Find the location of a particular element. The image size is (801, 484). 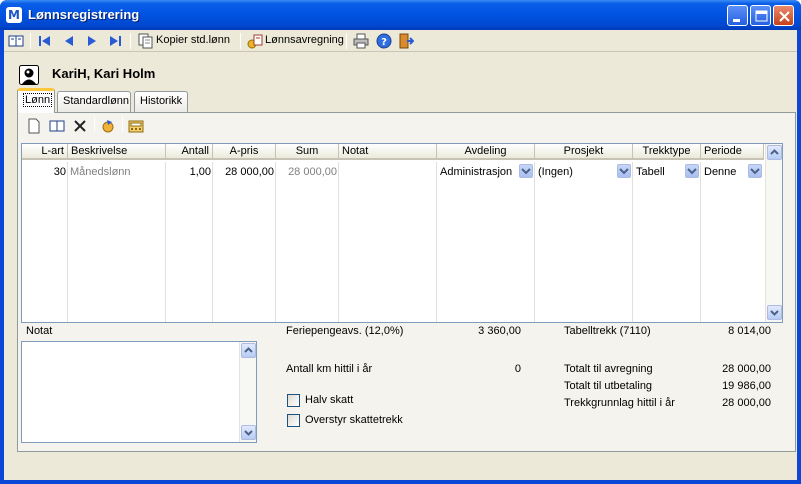

prev-record-icon is located at coordinates (69, 41).